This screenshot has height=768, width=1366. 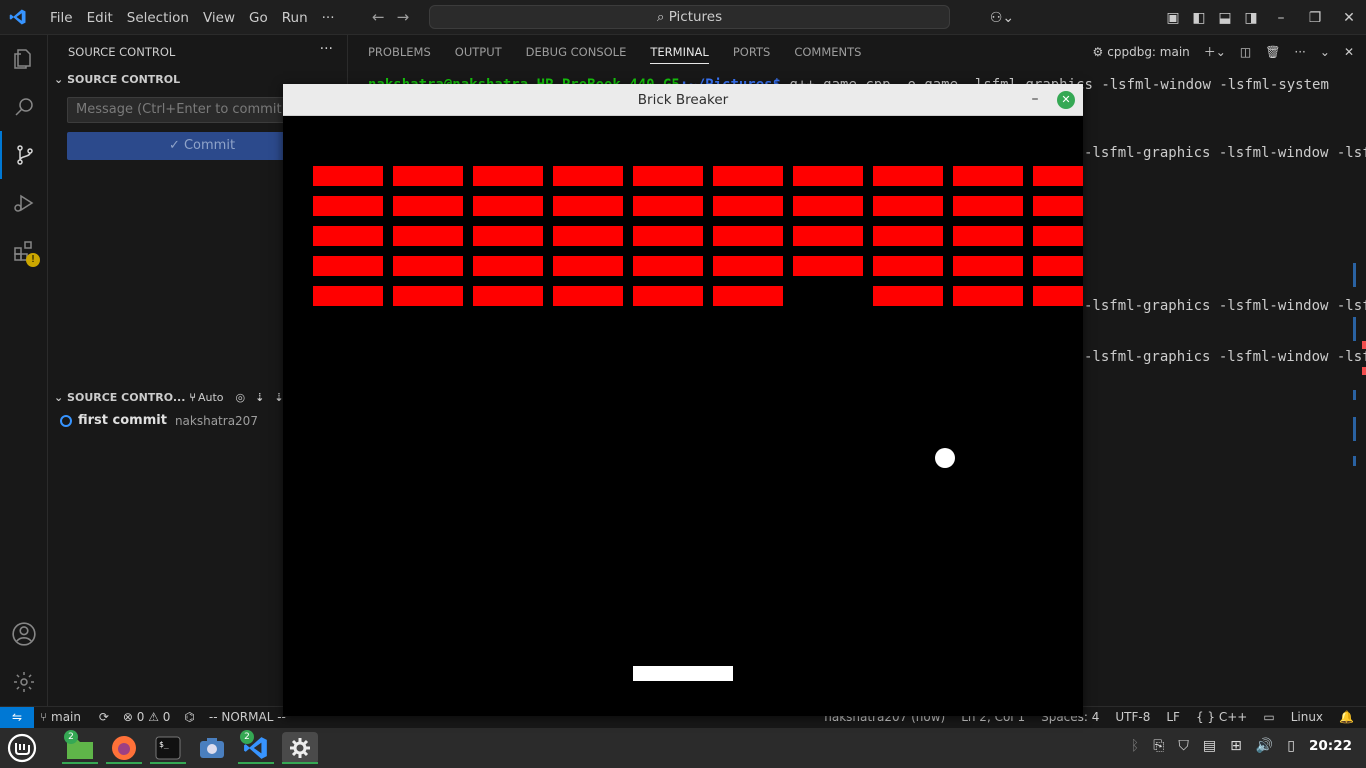 I want to click on network-icon: ⊞, so click(x=1236, y=746).